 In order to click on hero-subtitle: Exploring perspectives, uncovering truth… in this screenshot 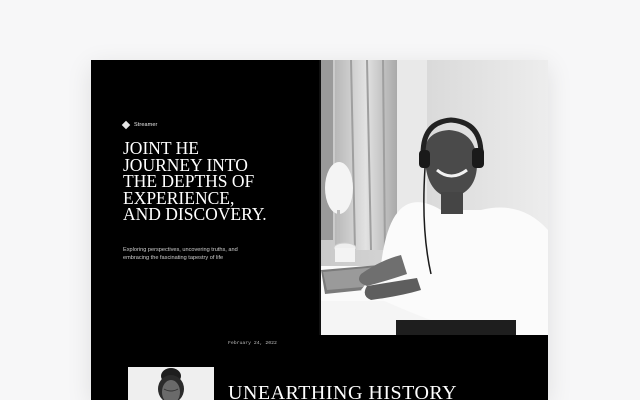, I will do `click(203, 254)`.